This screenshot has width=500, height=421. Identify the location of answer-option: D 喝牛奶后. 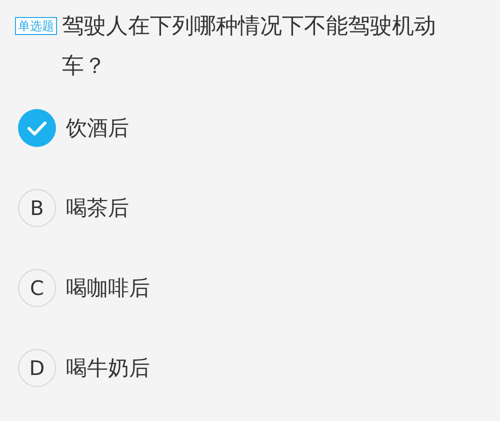
(259, 368).